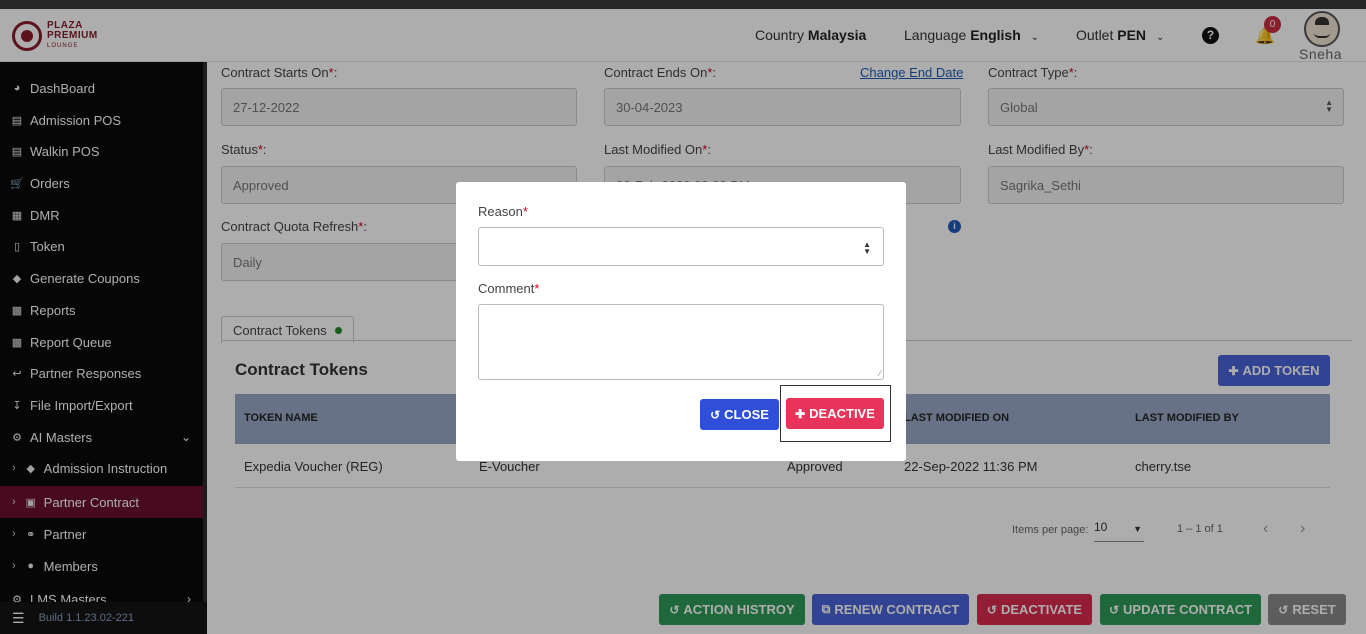 Image resolution: width=1366 pixels, height=634 pixels. I want to click on comment-textarea: ∕, so click(681, 342).